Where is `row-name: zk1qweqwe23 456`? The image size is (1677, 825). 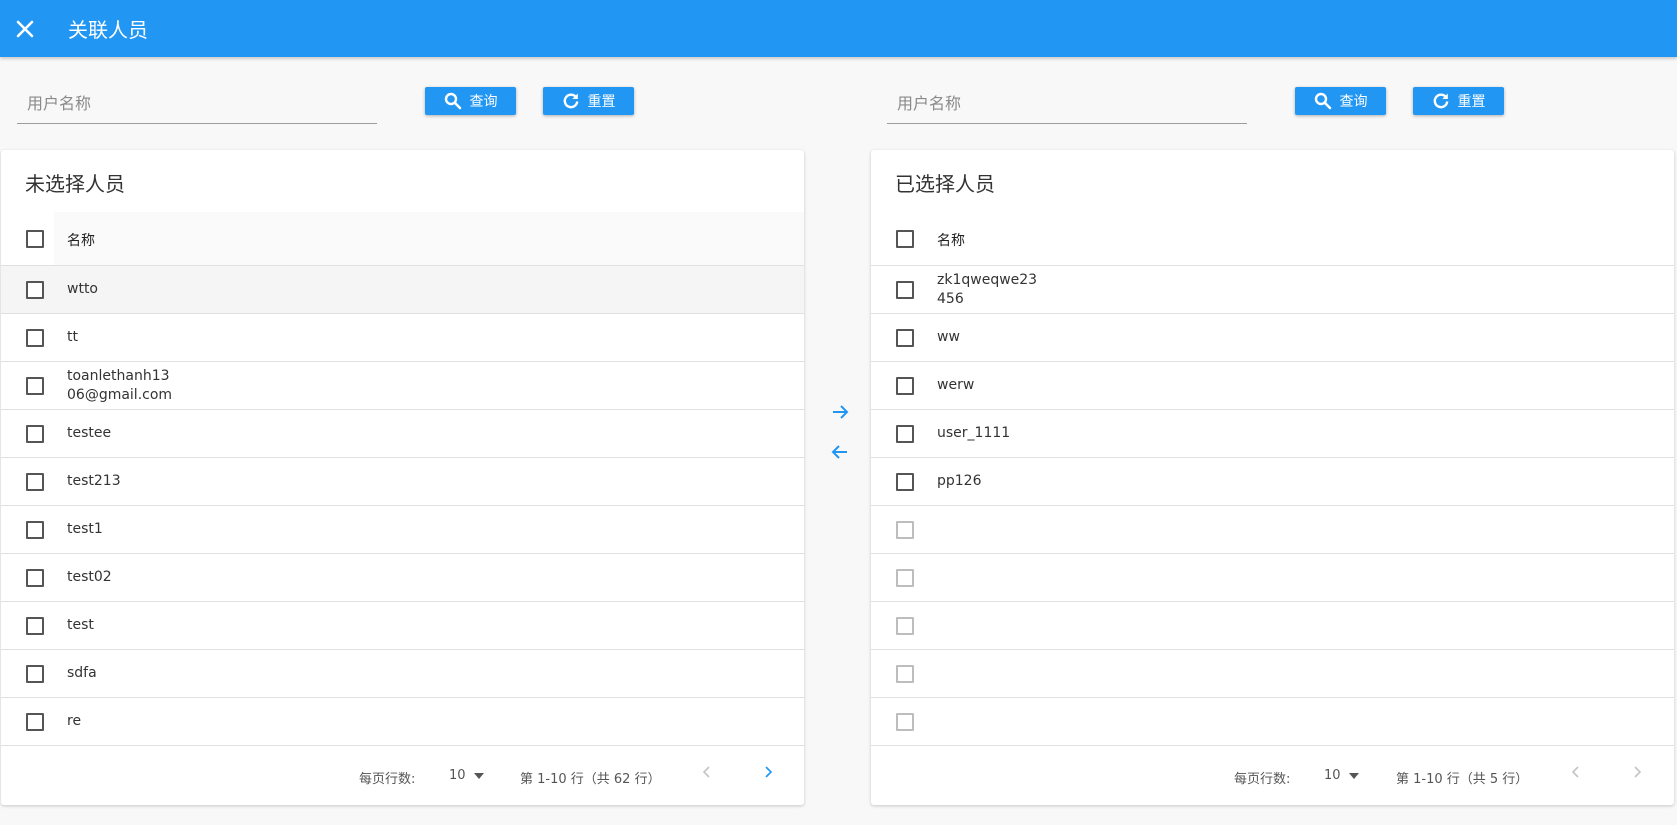 row-name: zk1qweqwe23 456 is located at coordinates (987, 289).